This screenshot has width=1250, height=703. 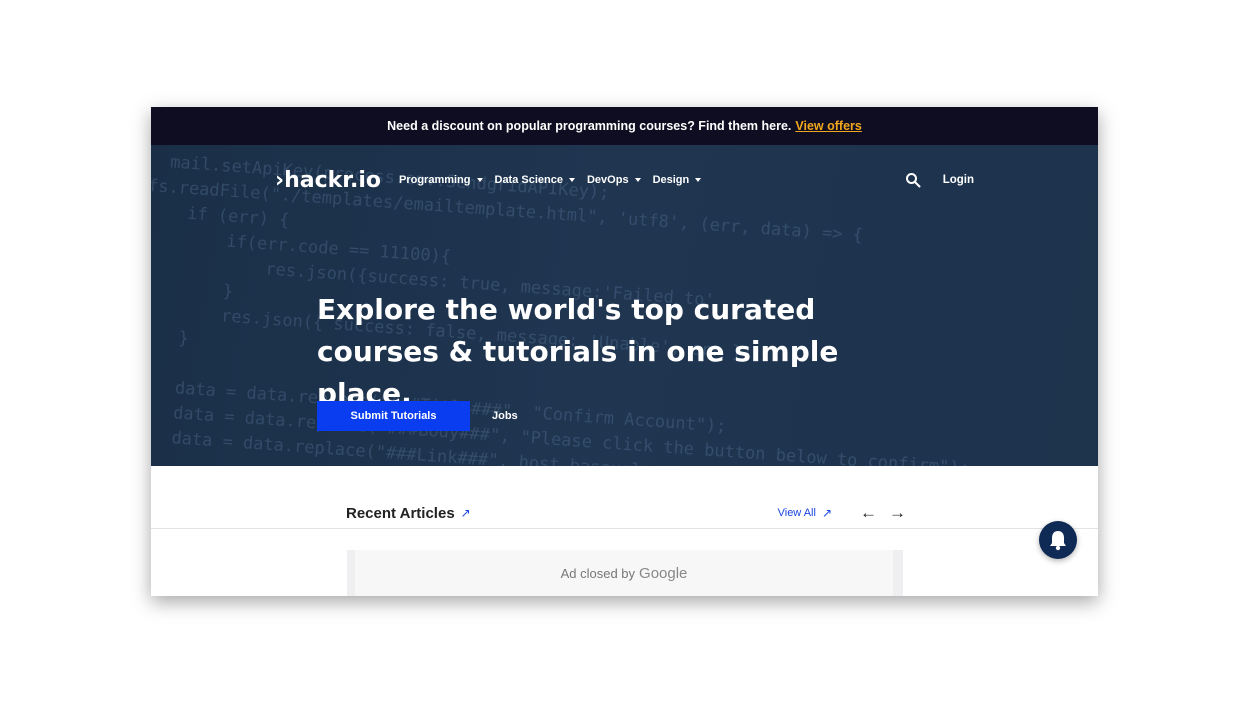 I want to click on carousel-arrows: ← →, so click(x=883, y=513).